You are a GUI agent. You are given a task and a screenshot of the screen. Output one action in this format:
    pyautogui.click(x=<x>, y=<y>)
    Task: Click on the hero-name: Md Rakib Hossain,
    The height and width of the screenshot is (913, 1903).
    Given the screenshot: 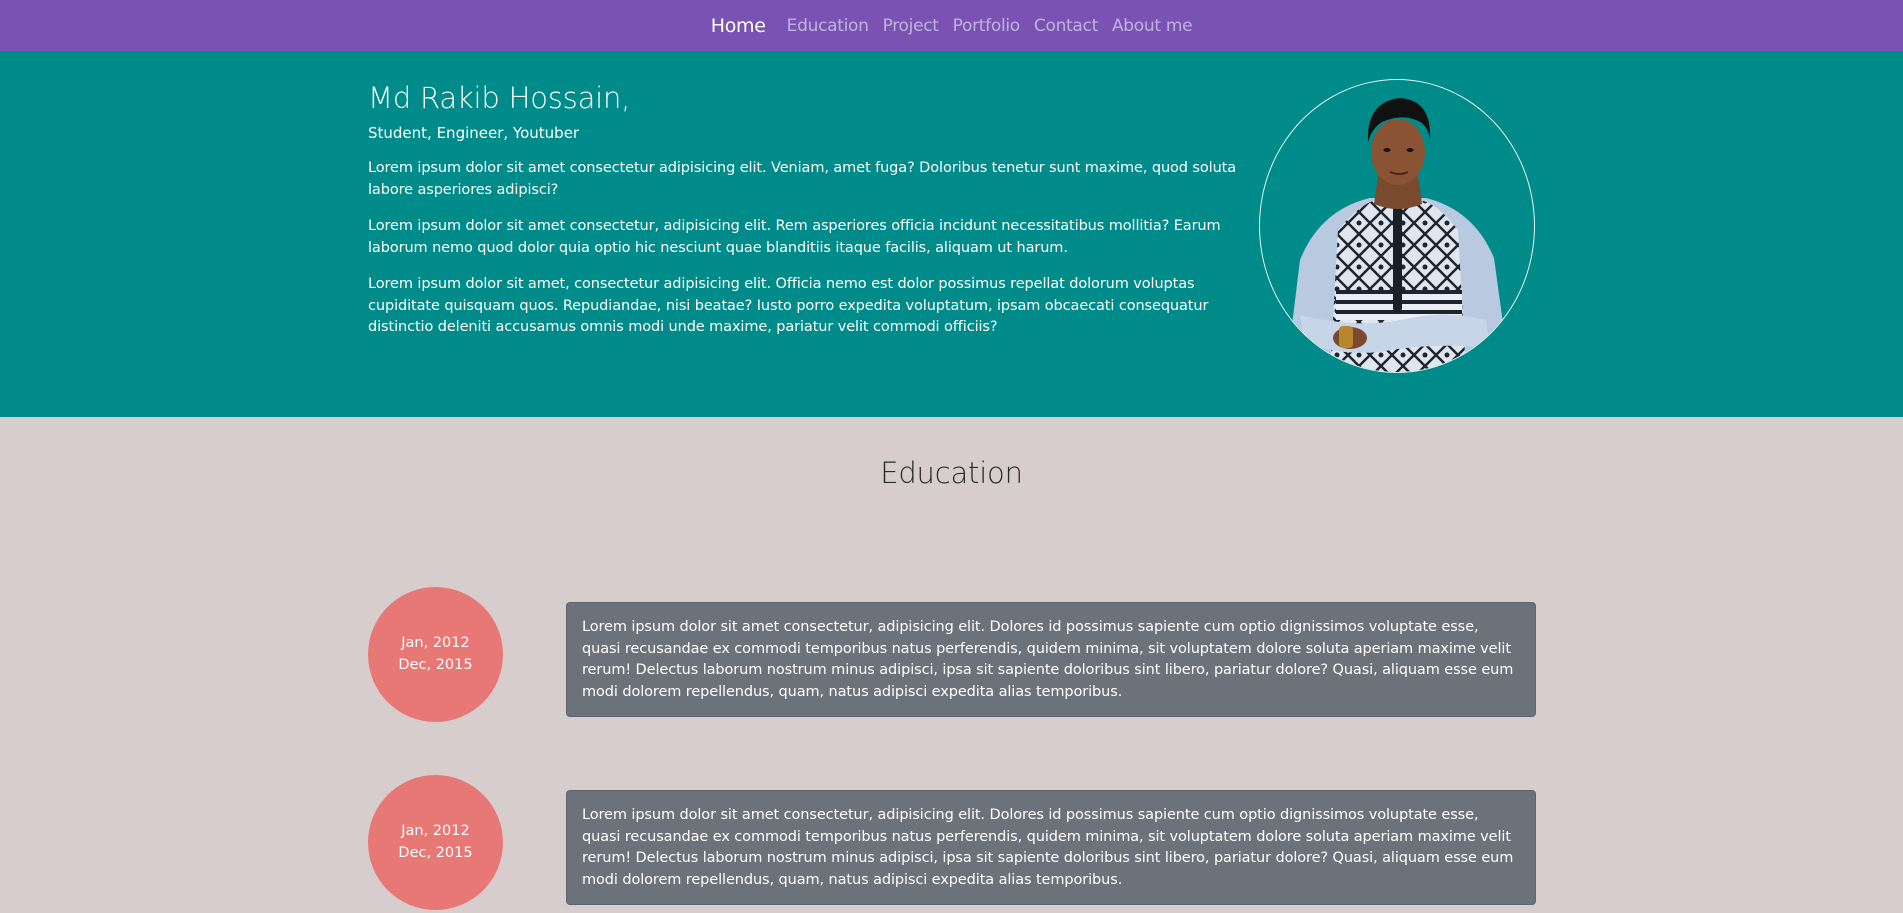 What is the action you would take?
    pyautogui.click(x=499, y=98)
    